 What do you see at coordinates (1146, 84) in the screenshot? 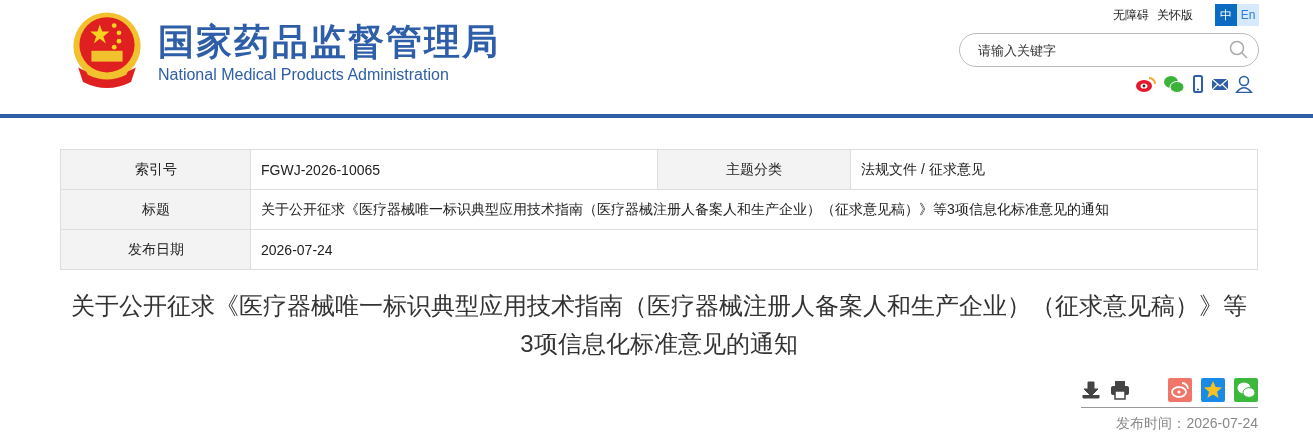
I see `weibo-icon` at bounding box center [1146, 84].